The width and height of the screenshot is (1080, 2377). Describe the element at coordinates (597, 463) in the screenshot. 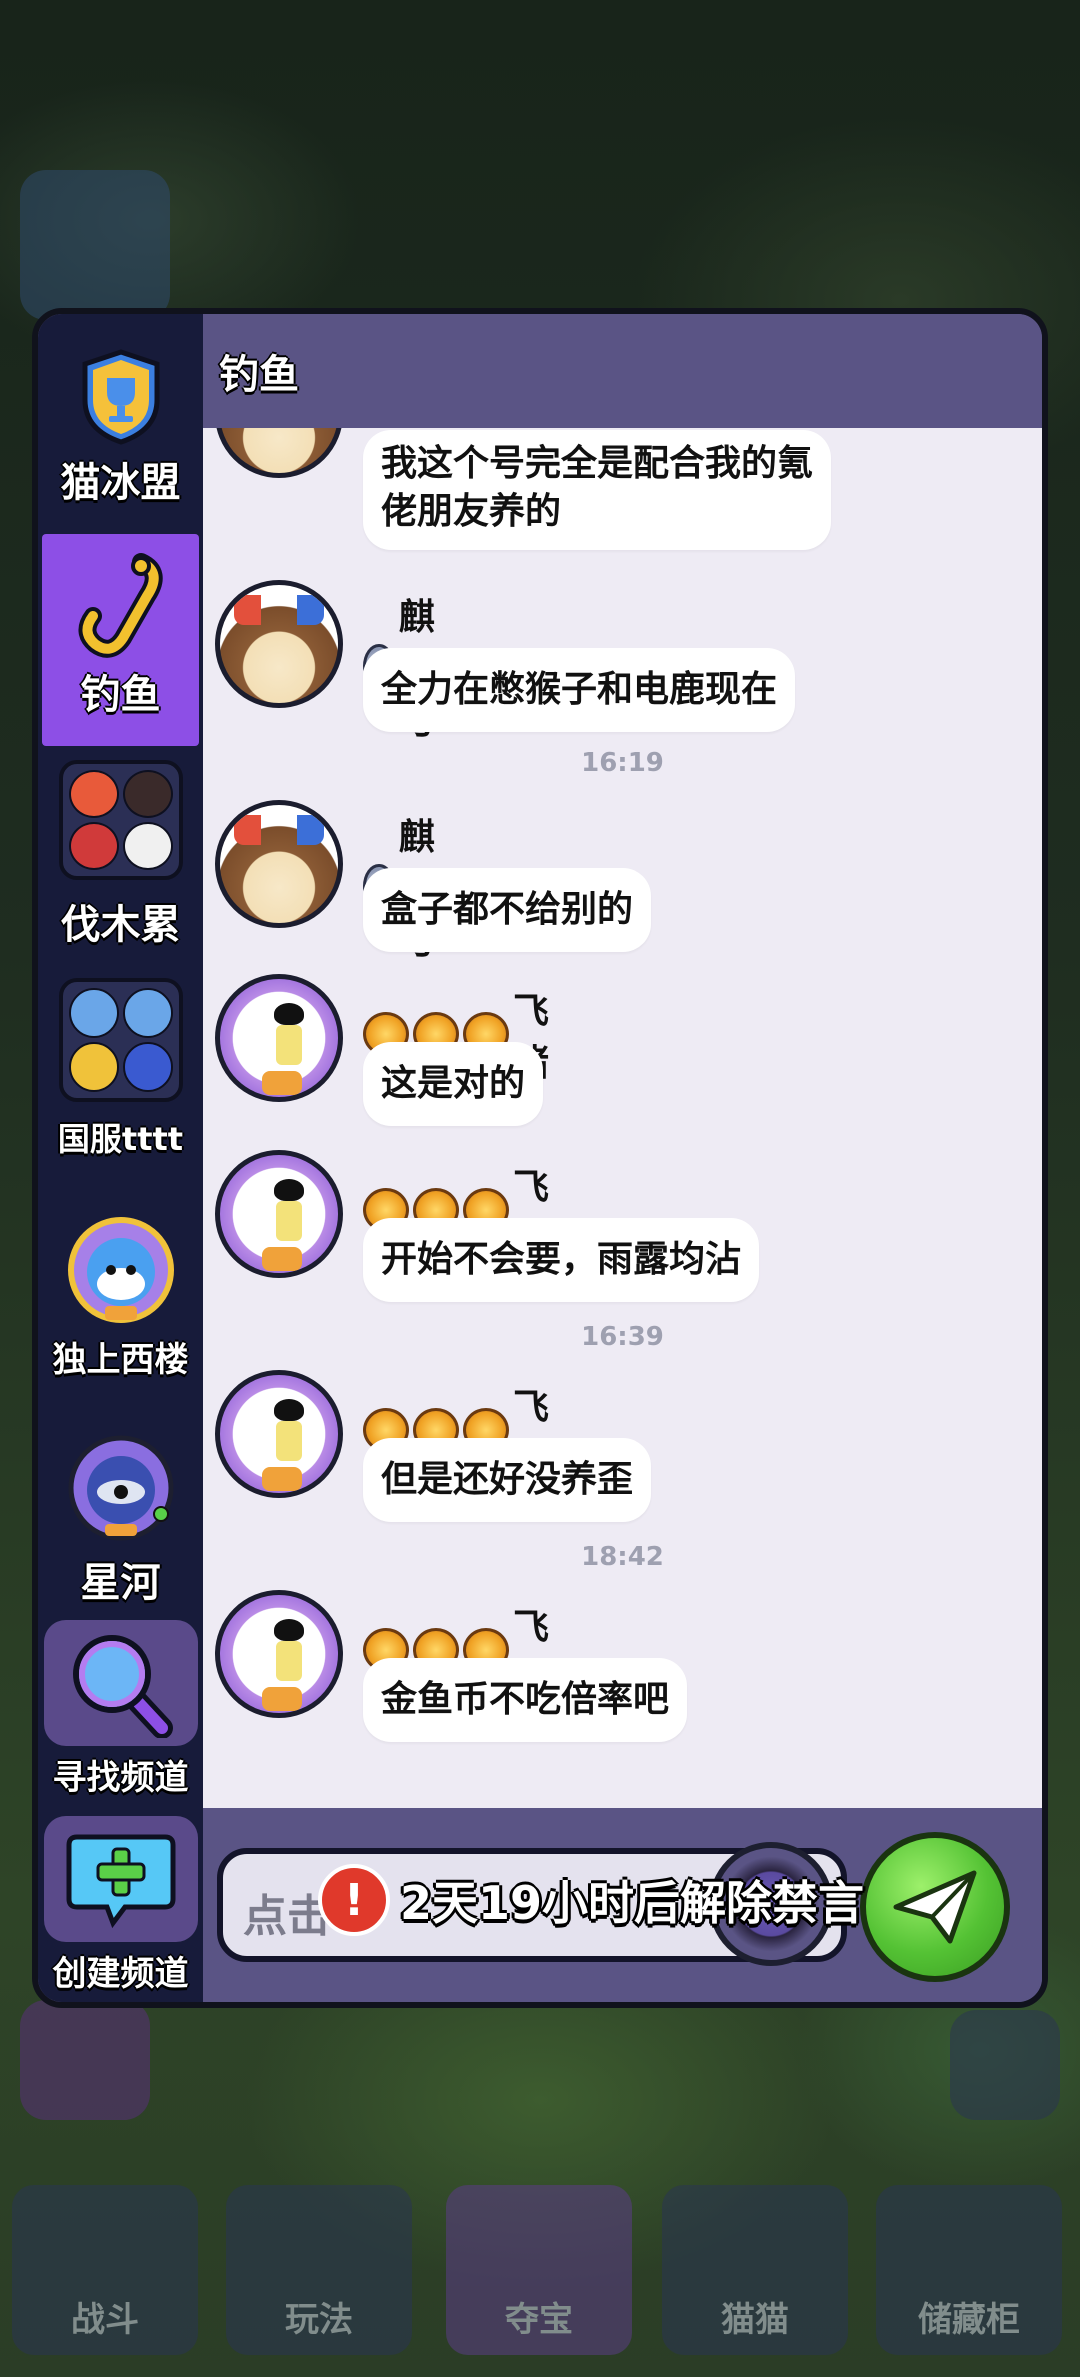

I see `message-text-line: 我这个号完全是配合我的氪` at that location.